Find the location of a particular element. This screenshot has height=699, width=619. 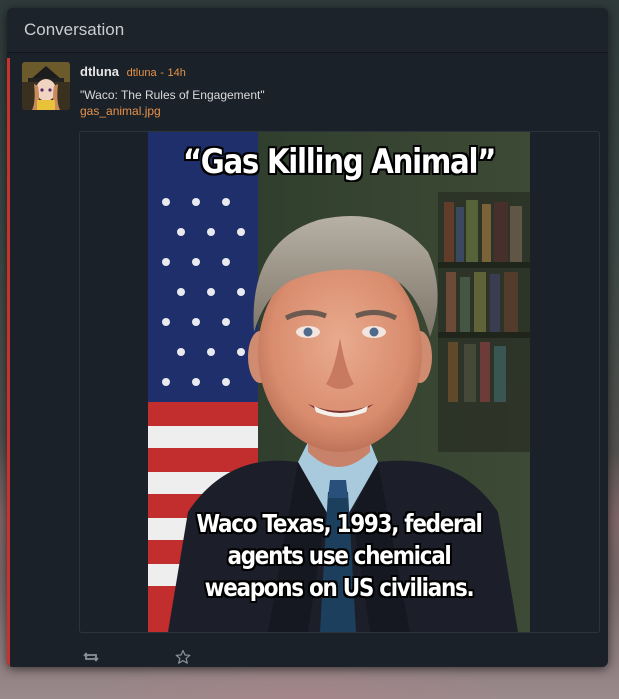

meme-caption-top: “Gas Killing Animal” is located at coordinates (339, 162).